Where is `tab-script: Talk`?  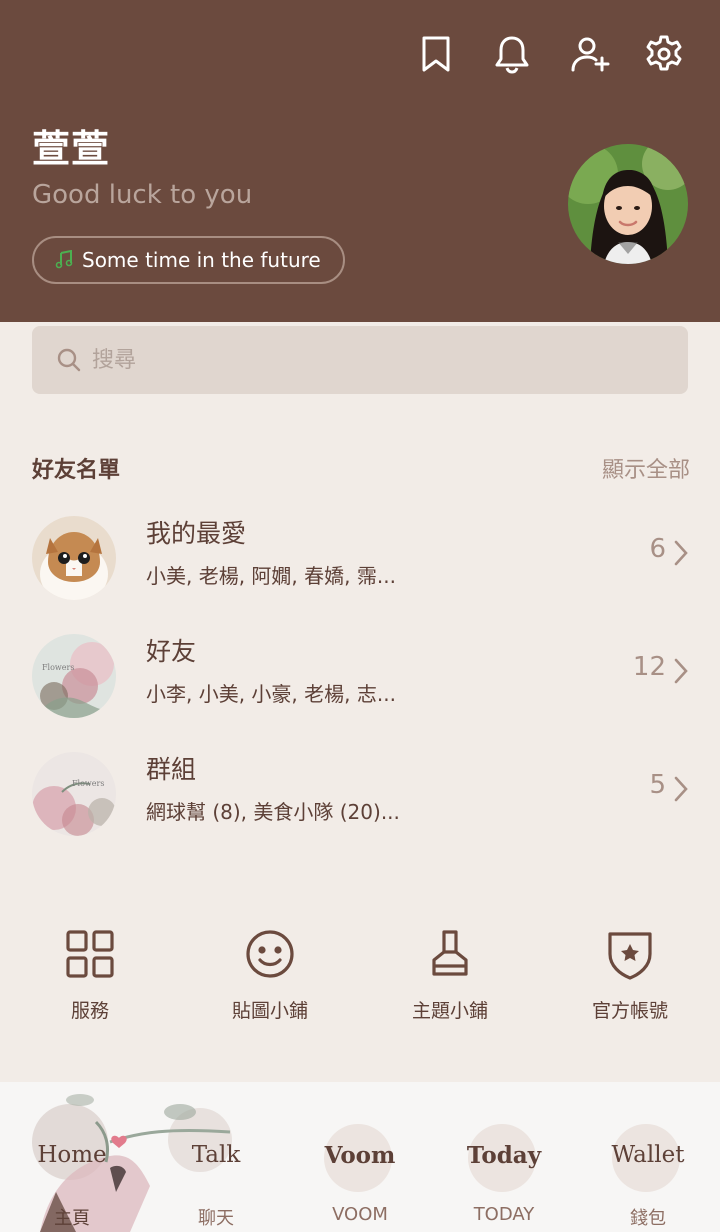
tab-script: Talk is located at coordinates (216, 1155).